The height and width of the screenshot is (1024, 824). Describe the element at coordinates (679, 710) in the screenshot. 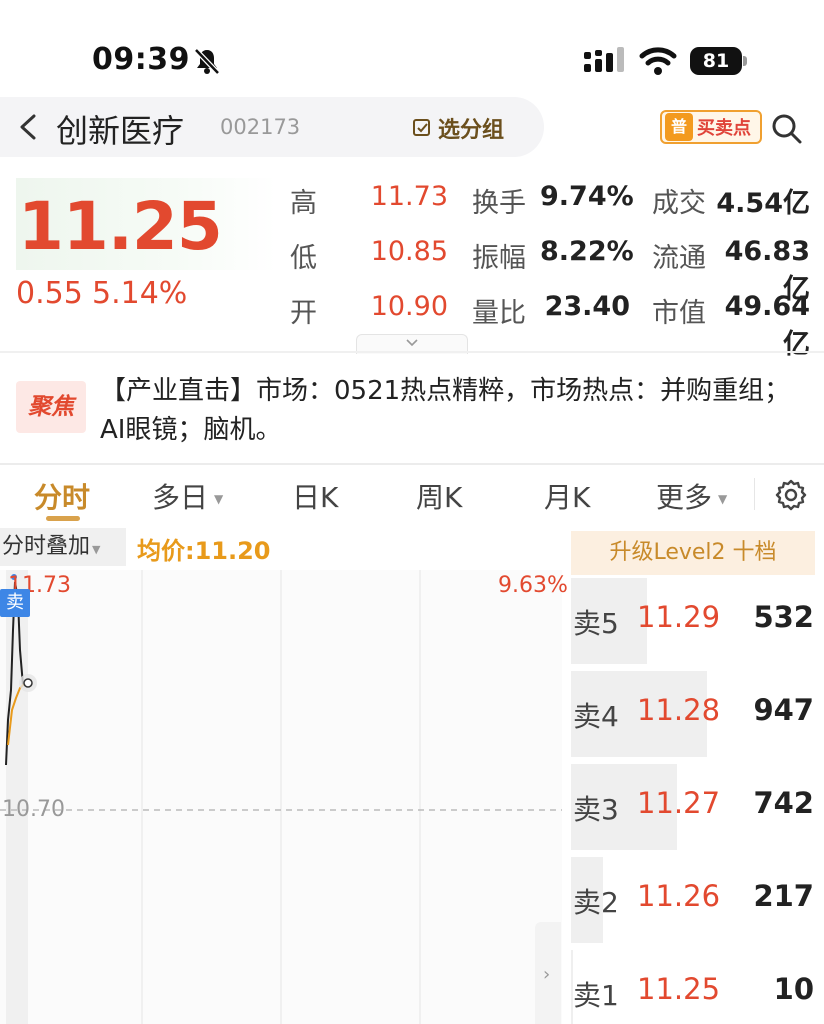

I see `ask-price: 11.28` at that location.